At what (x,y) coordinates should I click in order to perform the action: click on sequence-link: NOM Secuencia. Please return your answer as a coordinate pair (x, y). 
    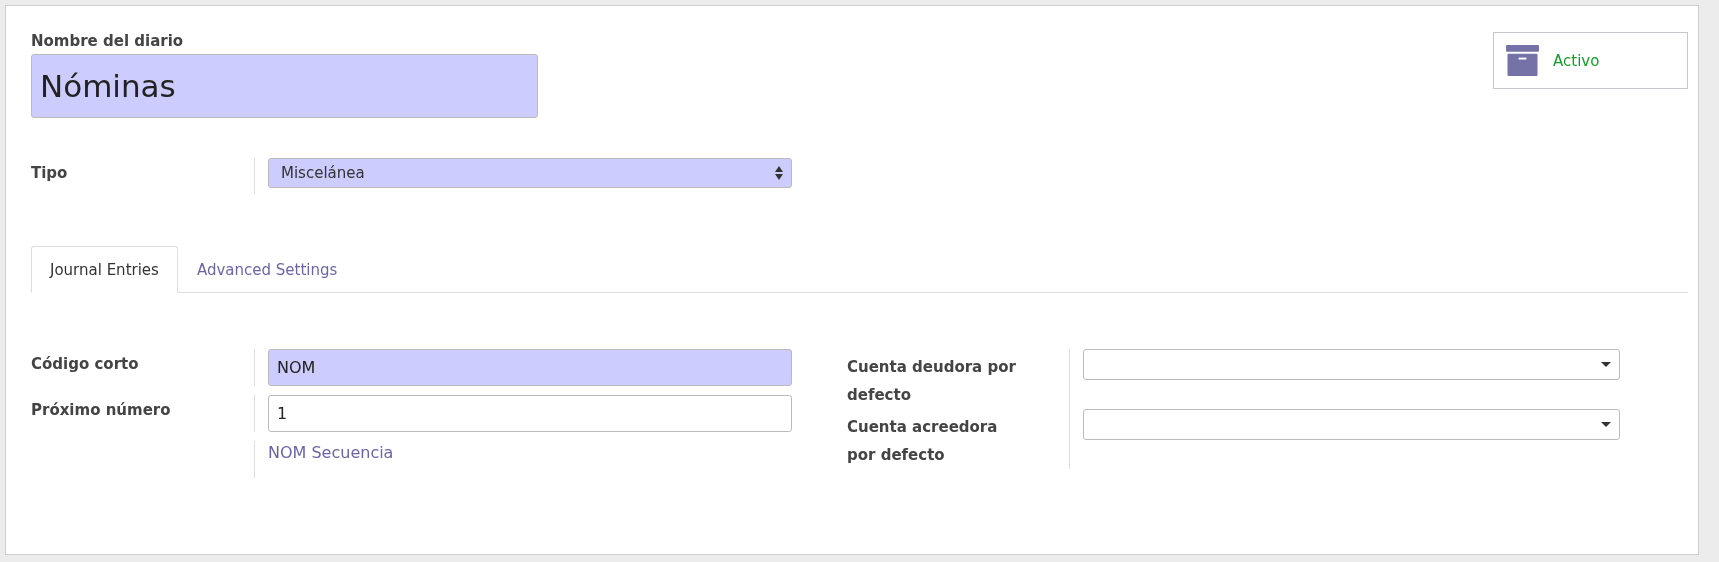
    Looking at the image, I should click on (331, 459).